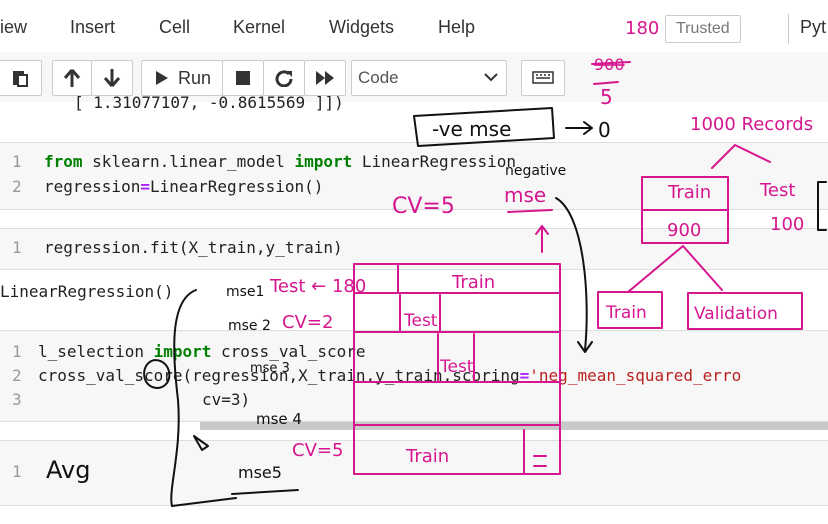 This screenshot has width=828, height=524. What do you see at coordinates (574, 275) in the screenshot?
I see `arrow-down-icon` at bounding box center [574, 275].